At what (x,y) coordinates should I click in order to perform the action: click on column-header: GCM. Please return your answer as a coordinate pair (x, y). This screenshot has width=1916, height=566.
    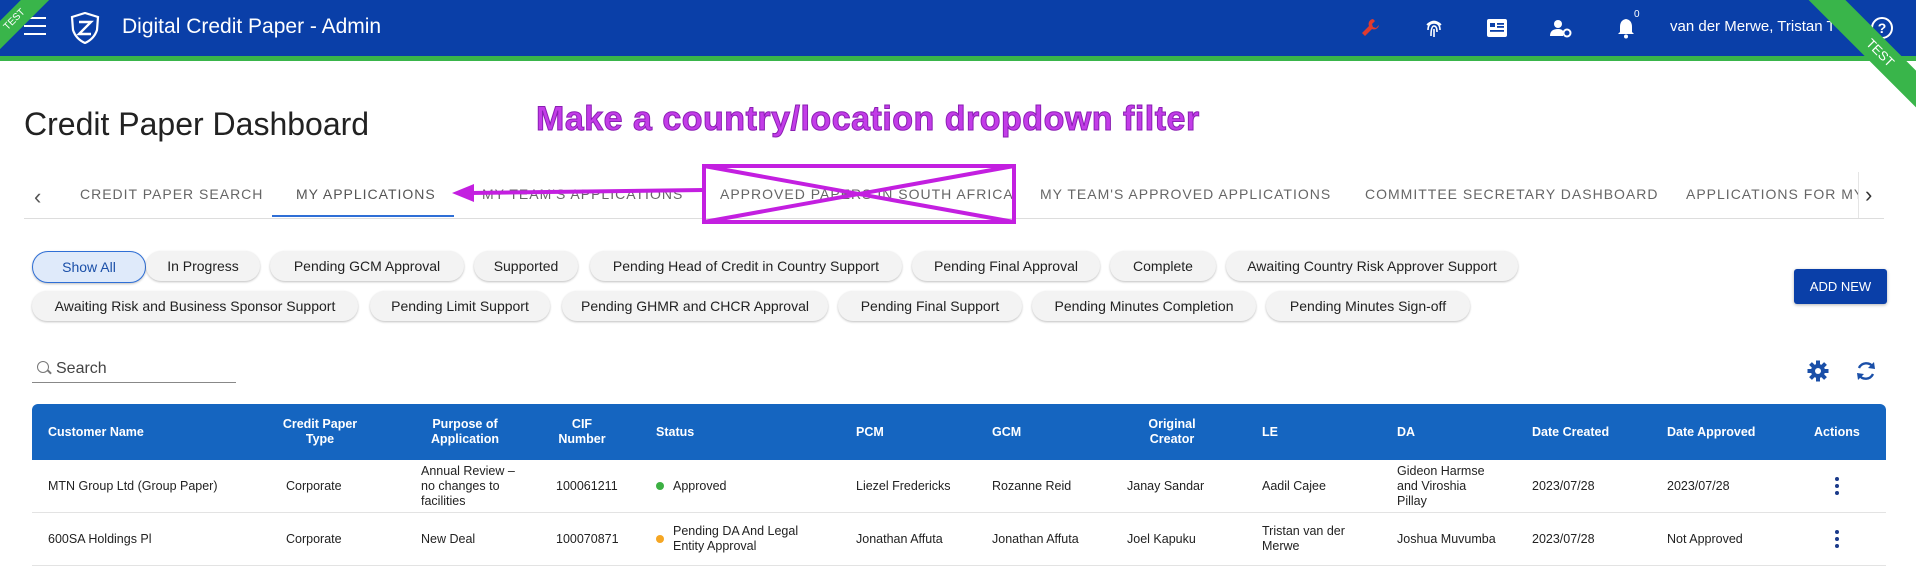
    Looking at the image, I should click on (1032, 432).